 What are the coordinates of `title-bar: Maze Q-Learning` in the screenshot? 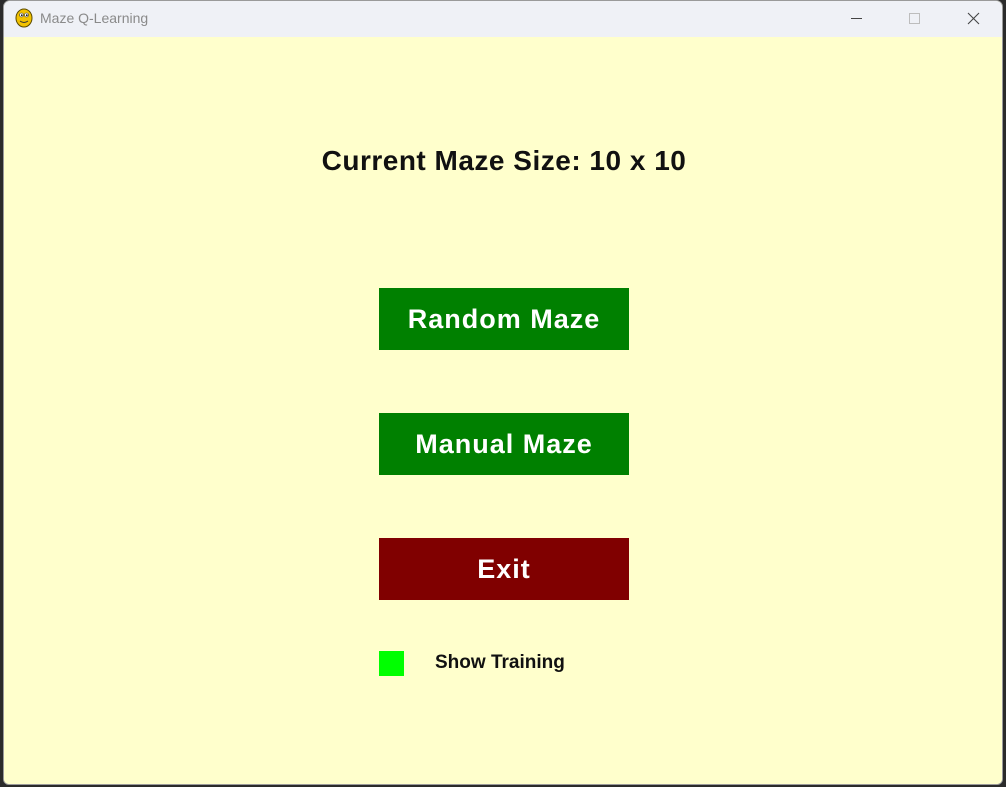 It's located at (503, 19).